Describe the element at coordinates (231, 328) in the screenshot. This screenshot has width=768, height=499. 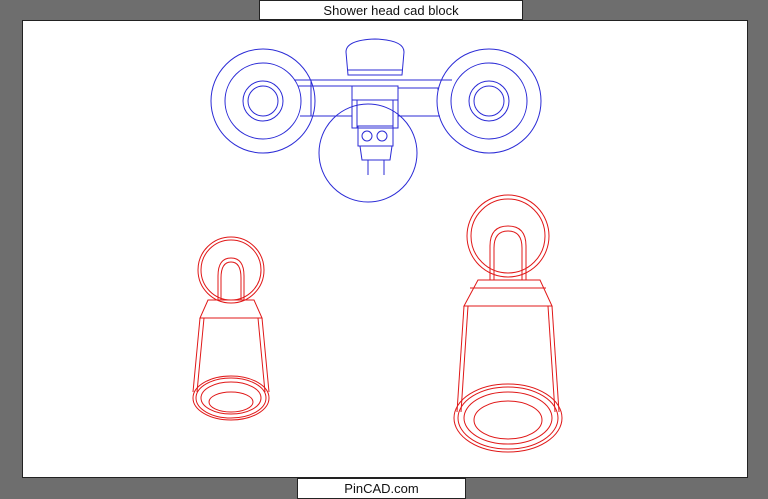
I see `shower-head-side-view-small` at that location.